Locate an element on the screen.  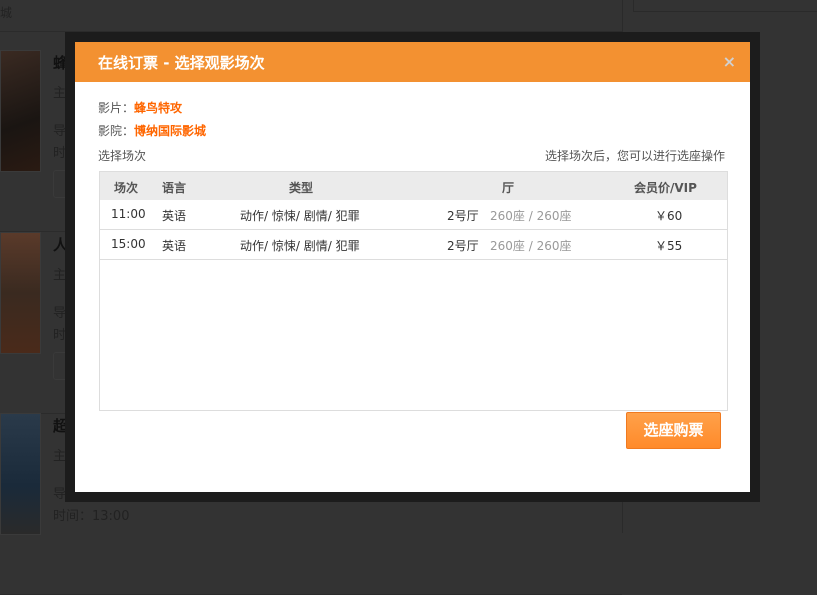
close-icon: × is located at coordinates (729, 61).